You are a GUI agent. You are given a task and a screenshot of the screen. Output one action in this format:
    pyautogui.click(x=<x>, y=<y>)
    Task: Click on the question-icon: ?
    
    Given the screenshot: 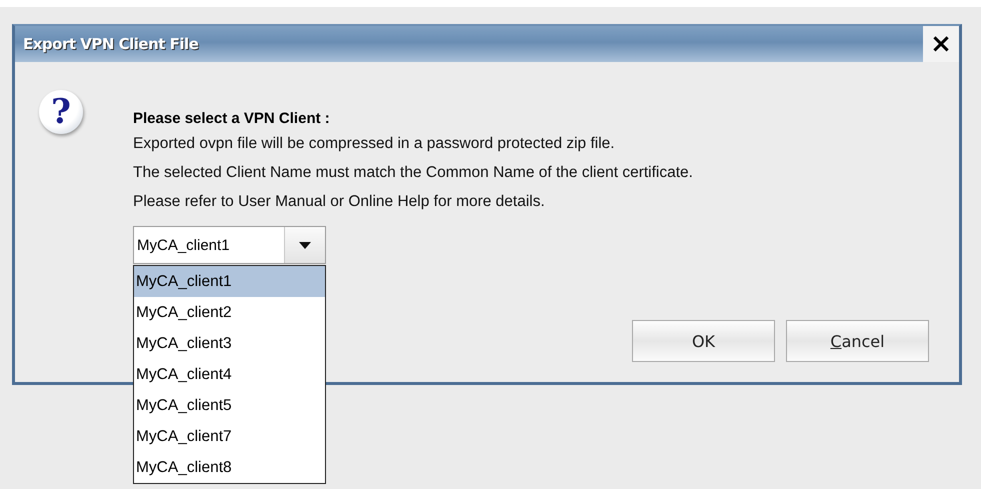 What is the action you would take?
    pyautogui.click(x=61, y=112)
    